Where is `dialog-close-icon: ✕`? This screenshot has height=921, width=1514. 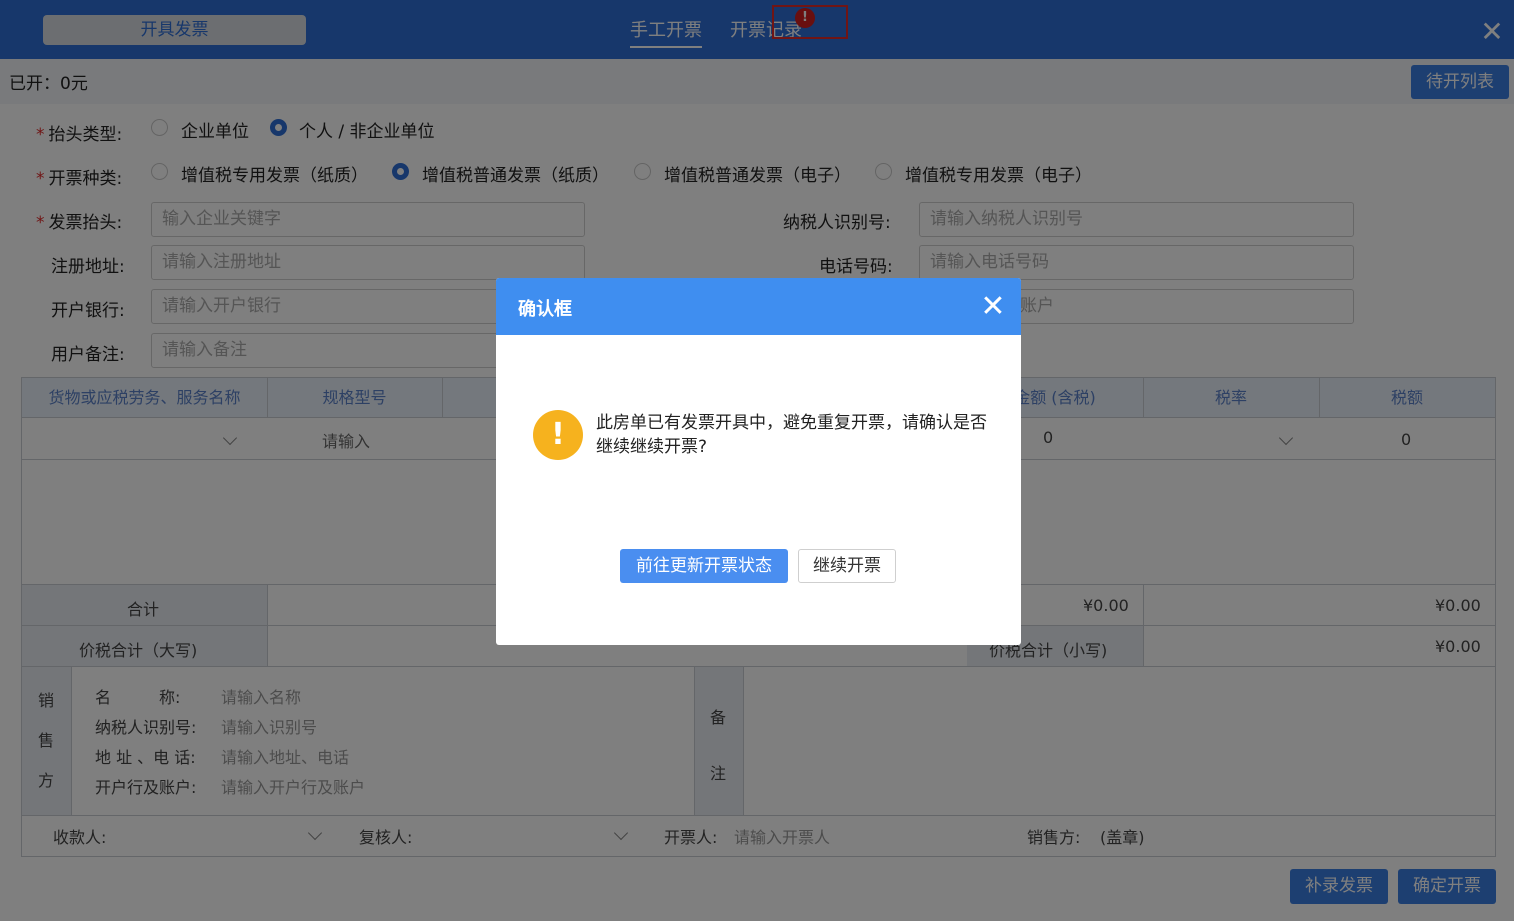 dialog-close-icon: ✕ is located at coordinates (993, 307).